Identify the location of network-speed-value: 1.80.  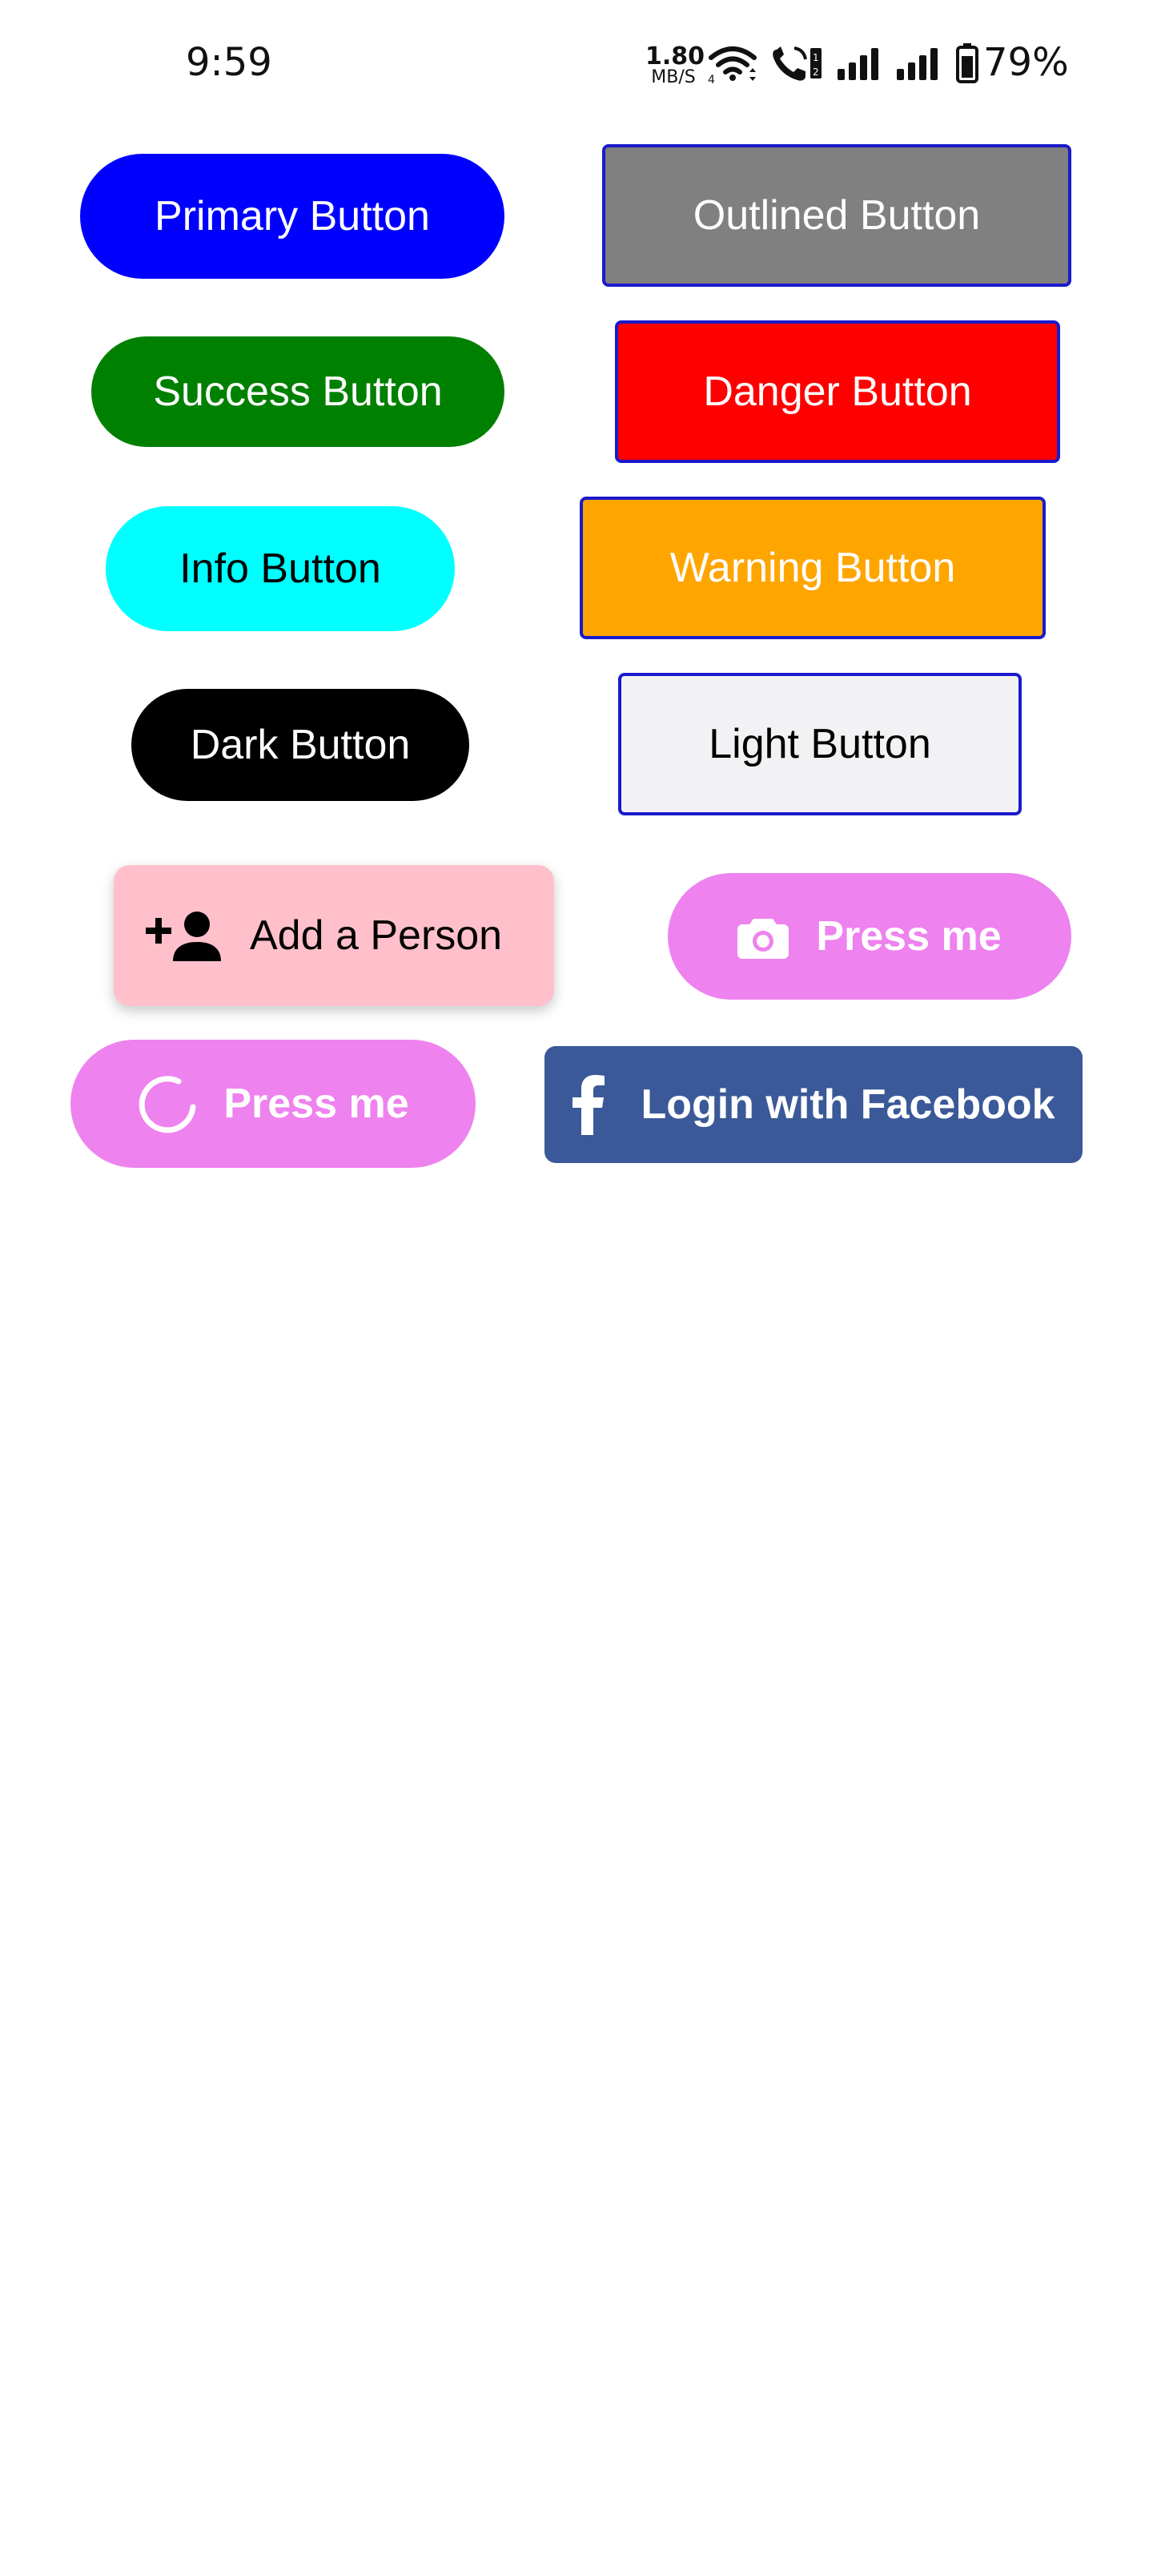
(675, 56).